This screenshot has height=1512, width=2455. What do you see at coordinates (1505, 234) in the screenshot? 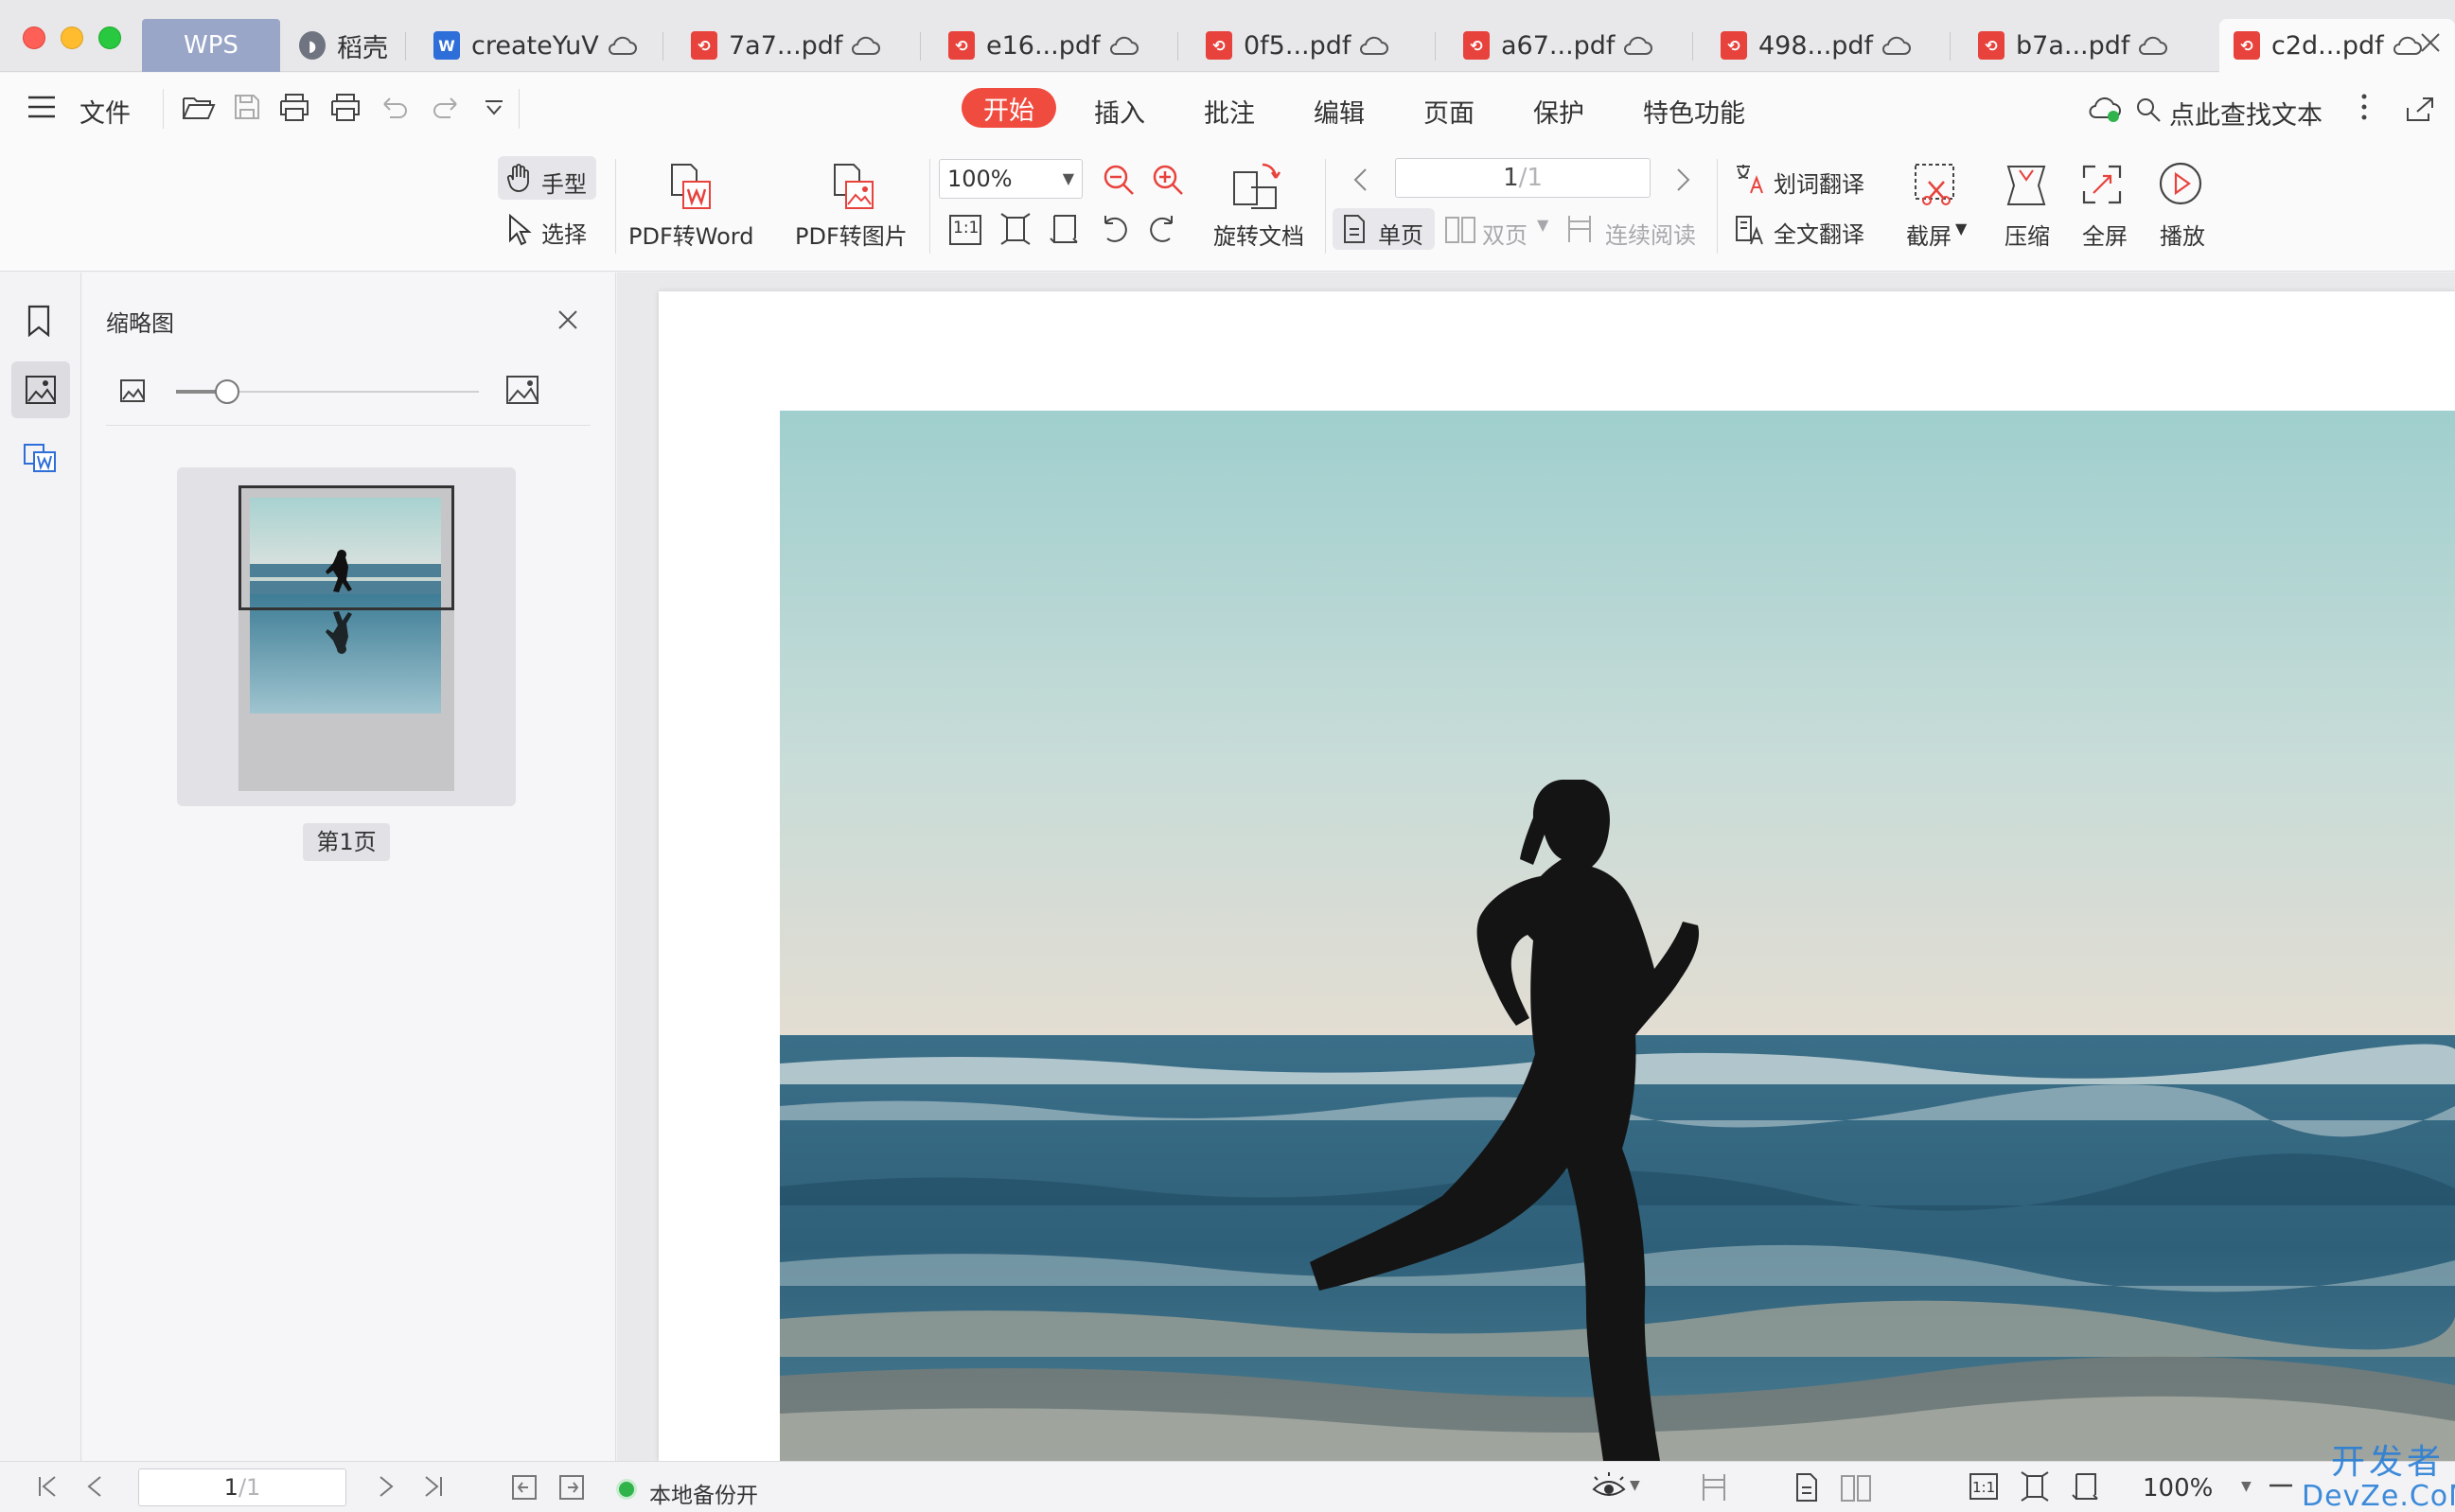
I see `double-page-button: 双页` at bounding box center [1505, 234].